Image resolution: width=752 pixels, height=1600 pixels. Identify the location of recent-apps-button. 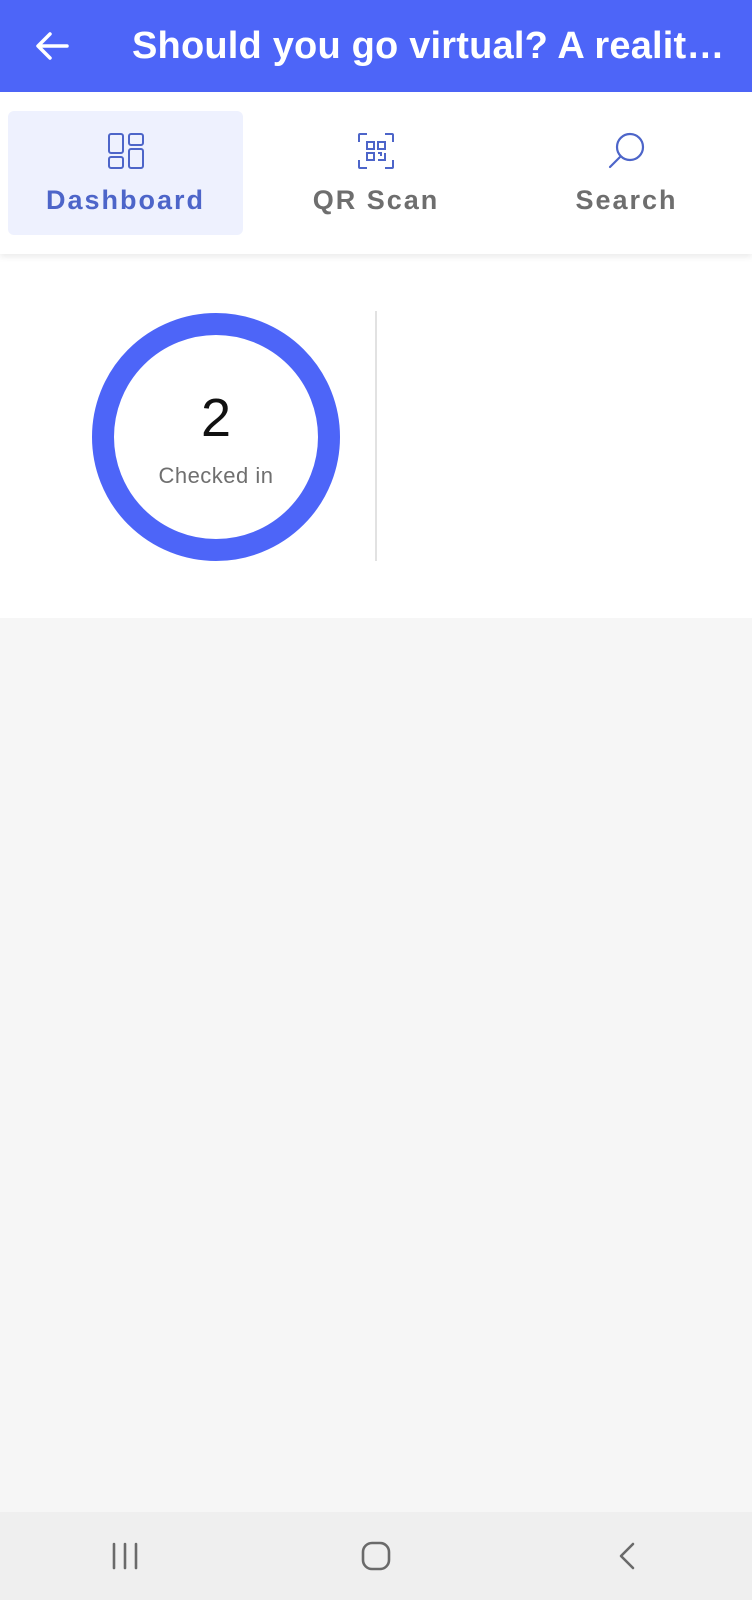
(125, 1556).